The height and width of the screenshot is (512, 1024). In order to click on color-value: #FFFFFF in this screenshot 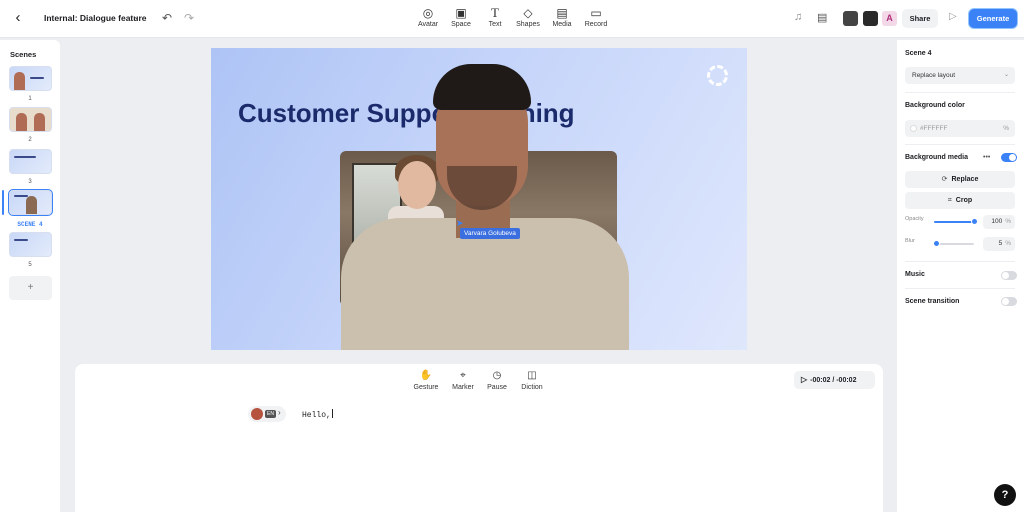, I will do `click(934, 128)`.